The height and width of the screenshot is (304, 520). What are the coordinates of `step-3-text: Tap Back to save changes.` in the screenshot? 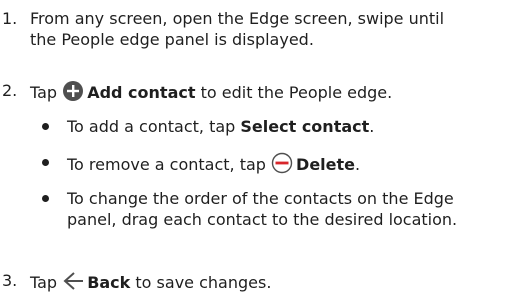 It's located at (275, 283).